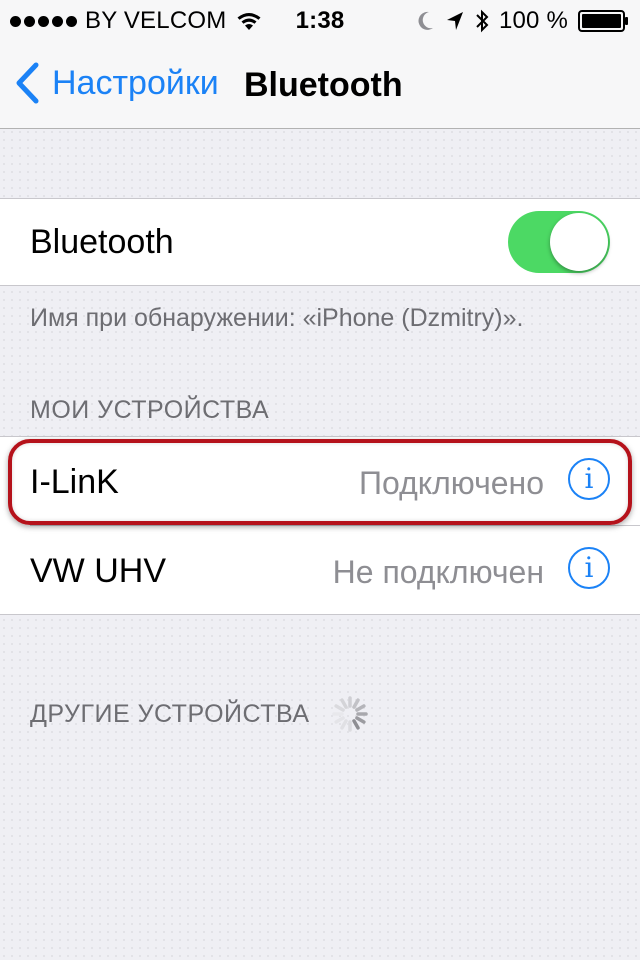  What do you see at coordinates (454, 21) in the screenshot?
I see `location-arrow-icon` at bounding box center [454, 21].